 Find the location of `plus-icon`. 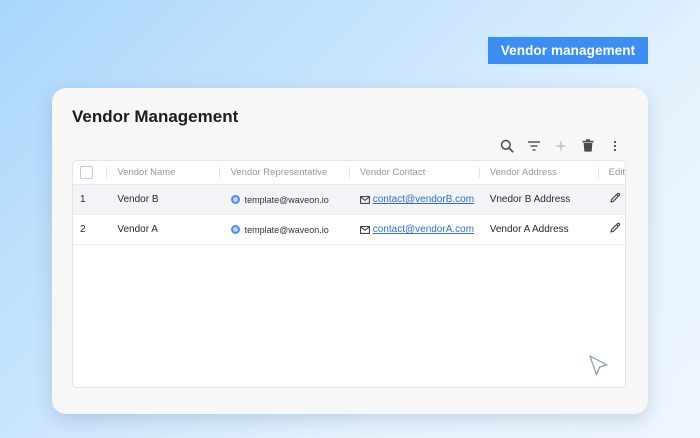

plus-icon is located at coordinates (560, 145).